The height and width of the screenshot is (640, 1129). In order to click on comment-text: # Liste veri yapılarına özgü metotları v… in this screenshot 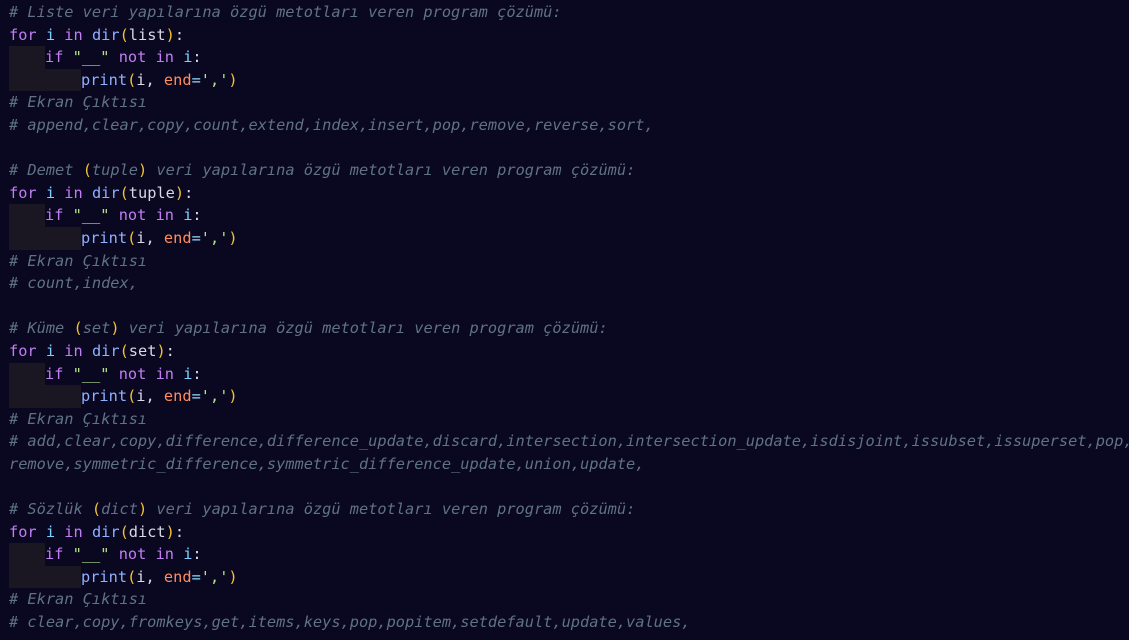, I will do `click(285, 12)`.